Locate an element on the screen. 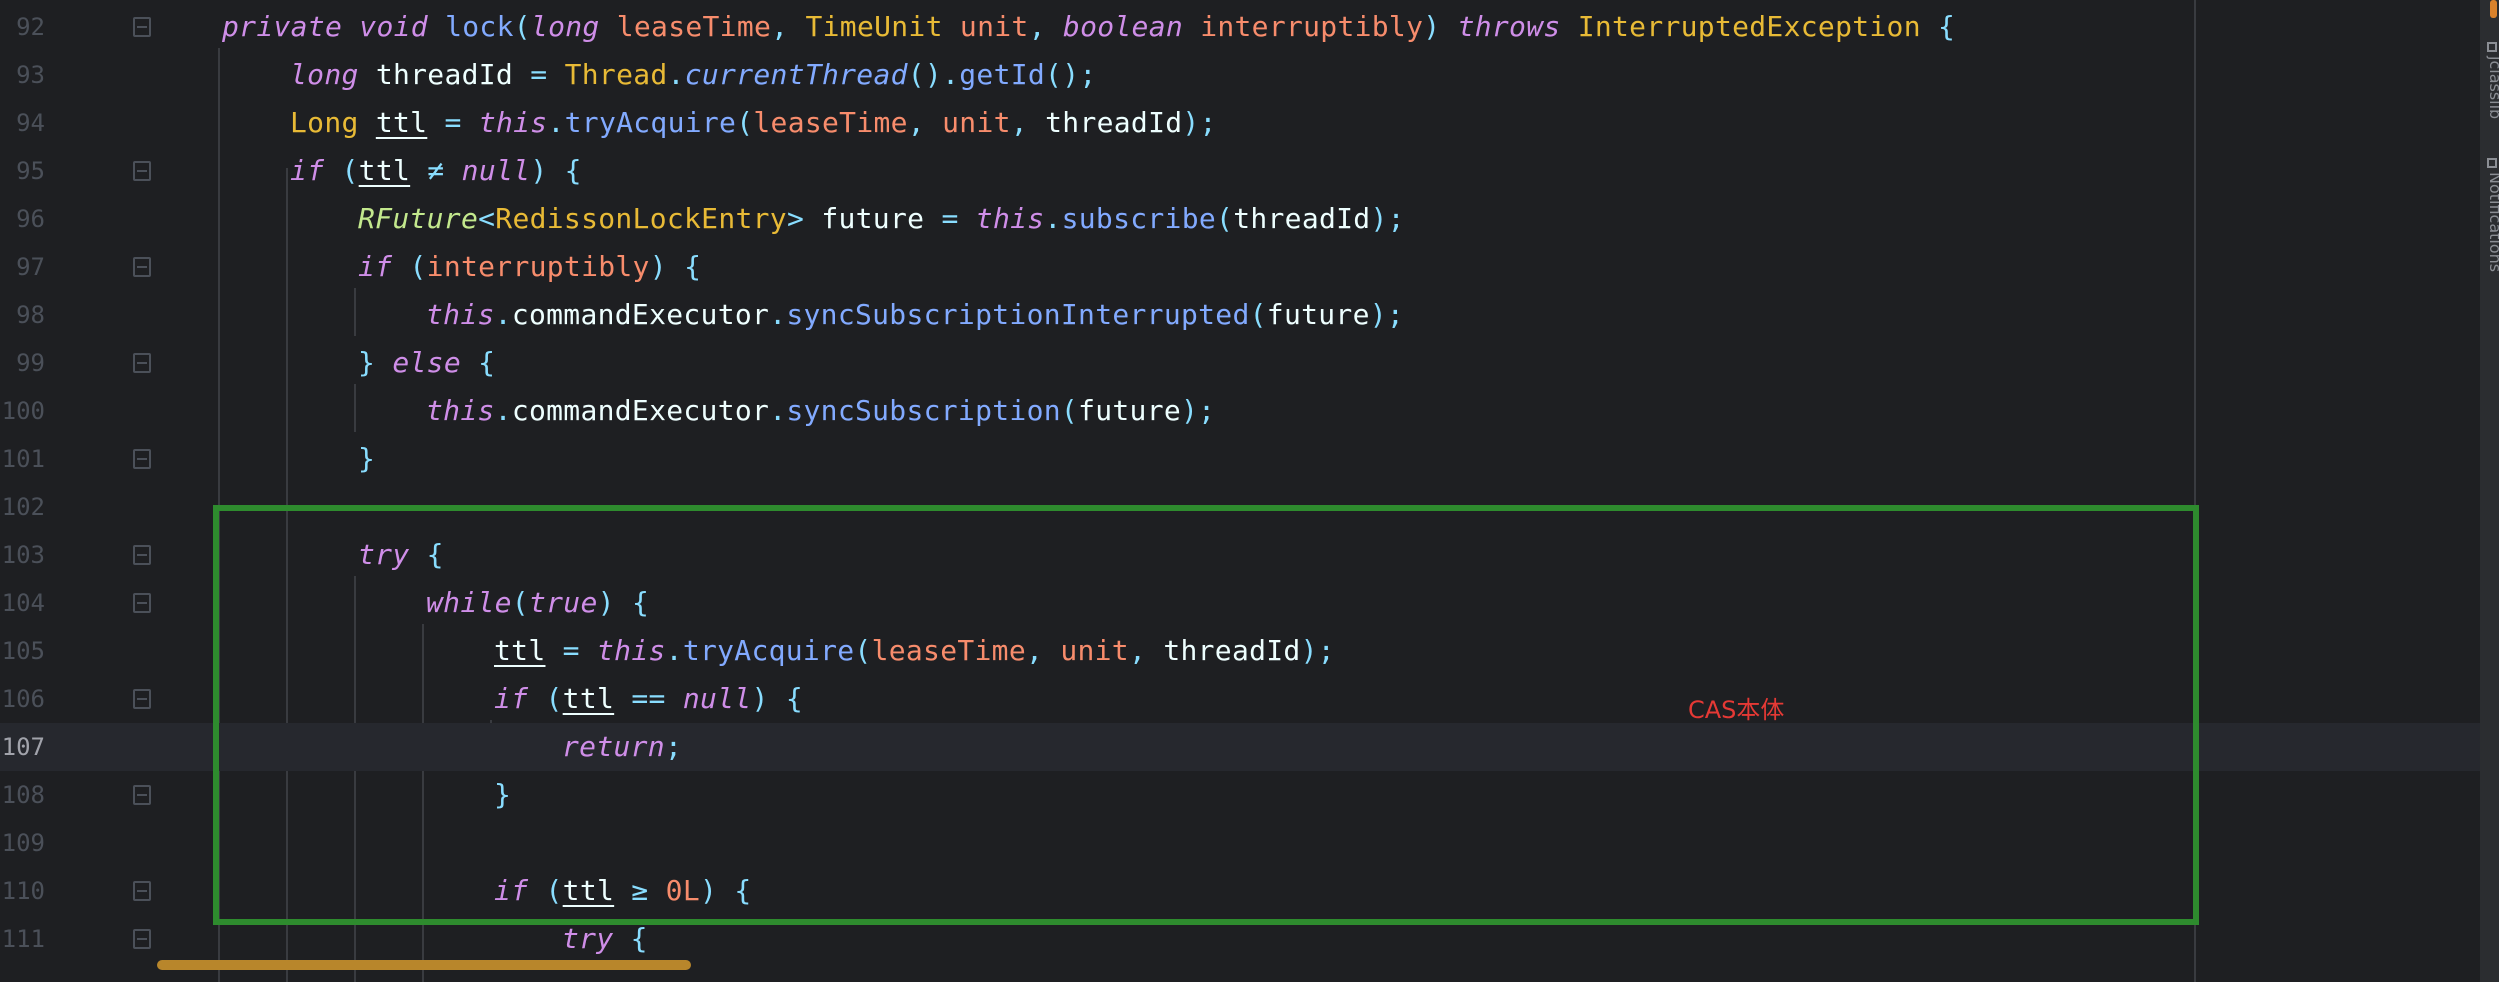 This screenshot has height=982, width=2499. line-number: 106 is located at coordinates (23, 699).